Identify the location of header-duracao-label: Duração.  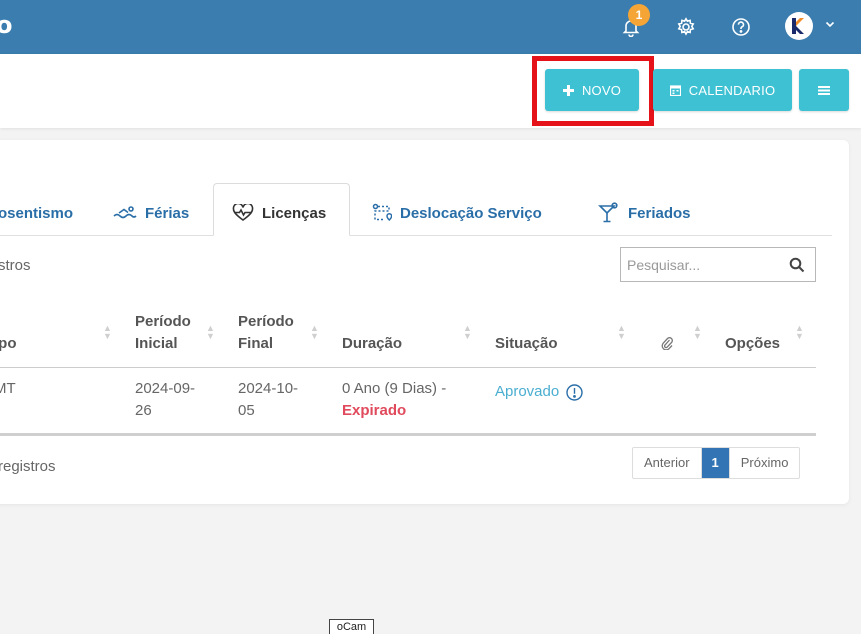
(372, 343).